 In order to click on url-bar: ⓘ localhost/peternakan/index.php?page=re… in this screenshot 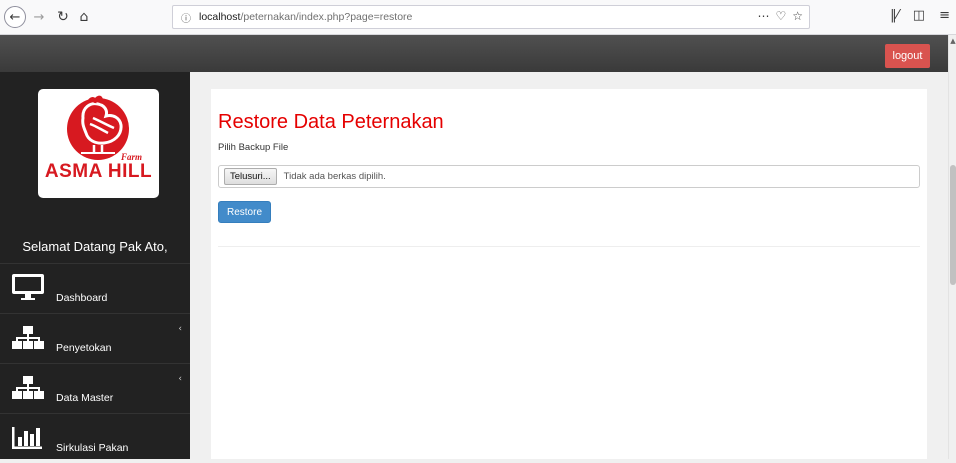, I will do `click(491, 17)`.